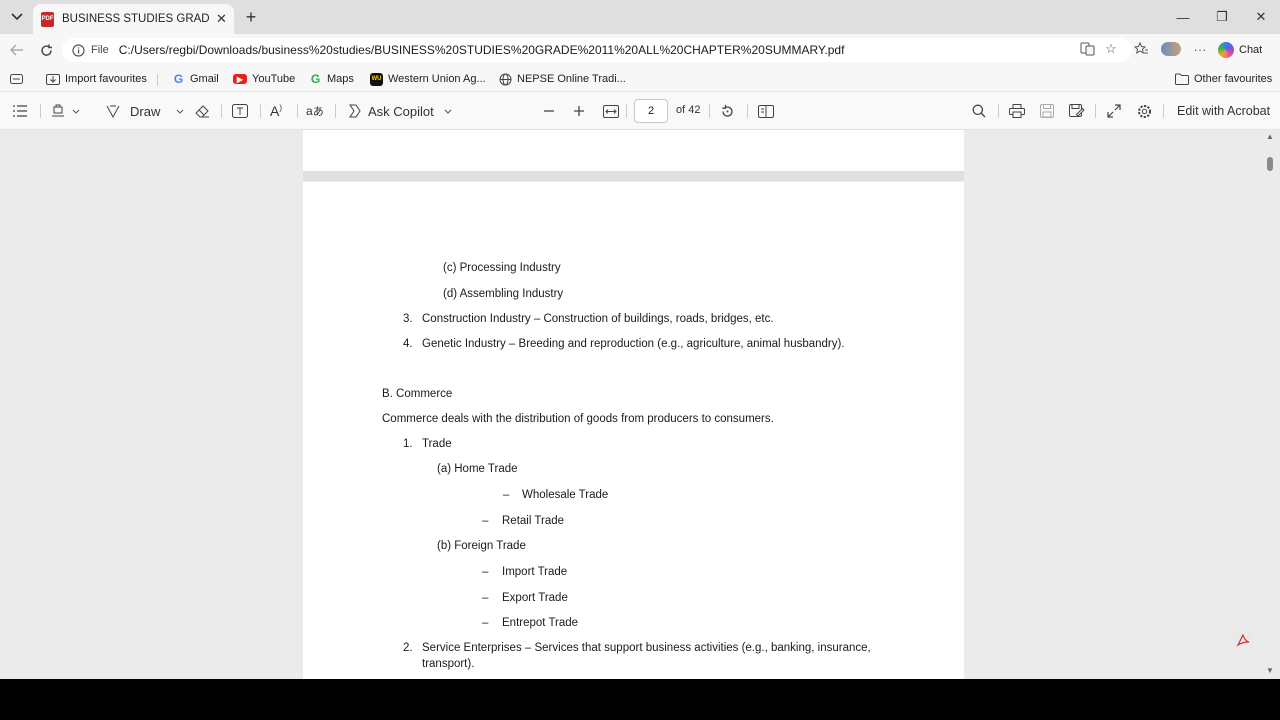 The image size is (1280, 720). I want to click on more-options-icon: ···, so click(1200, 49).